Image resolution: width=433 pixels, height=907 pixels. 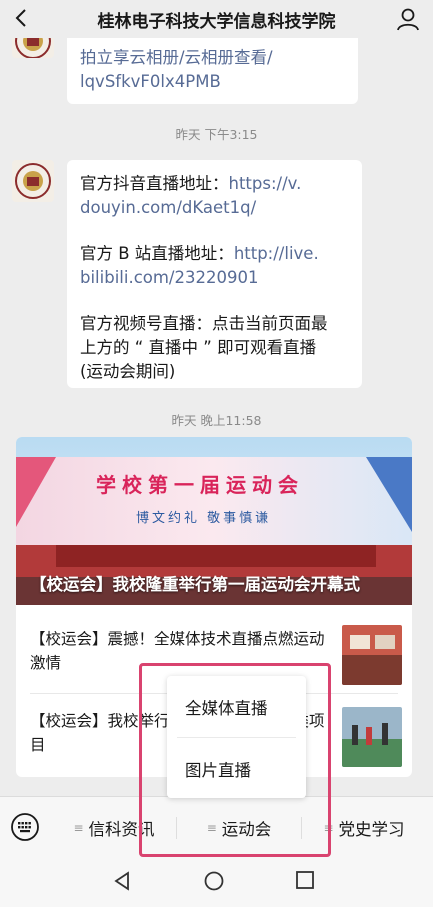 I want to click on menu-item-label: 信科资讯, so click(x=121, y=829).